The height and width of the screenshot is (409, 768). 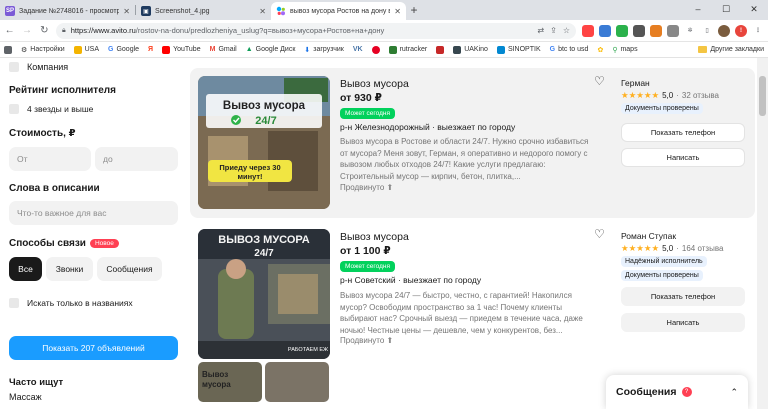 What do you see at coordinates (86, 49) in the screenshot?
I see `bookmark-usa: USA` at bounding box center [86, 49].